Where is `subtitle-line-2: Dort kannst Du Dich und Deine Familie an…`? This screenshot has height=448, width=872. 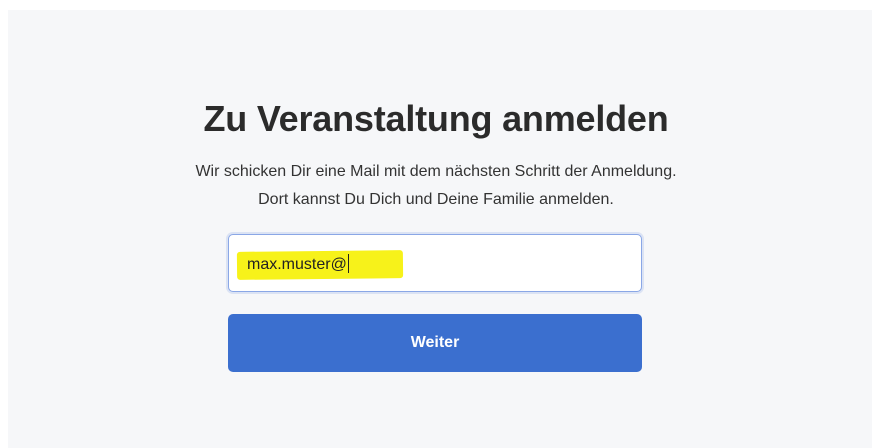
subtitle-line-2: Dort kannst Du Dich und Deine Familie an… is located at coordinates (436, 199).